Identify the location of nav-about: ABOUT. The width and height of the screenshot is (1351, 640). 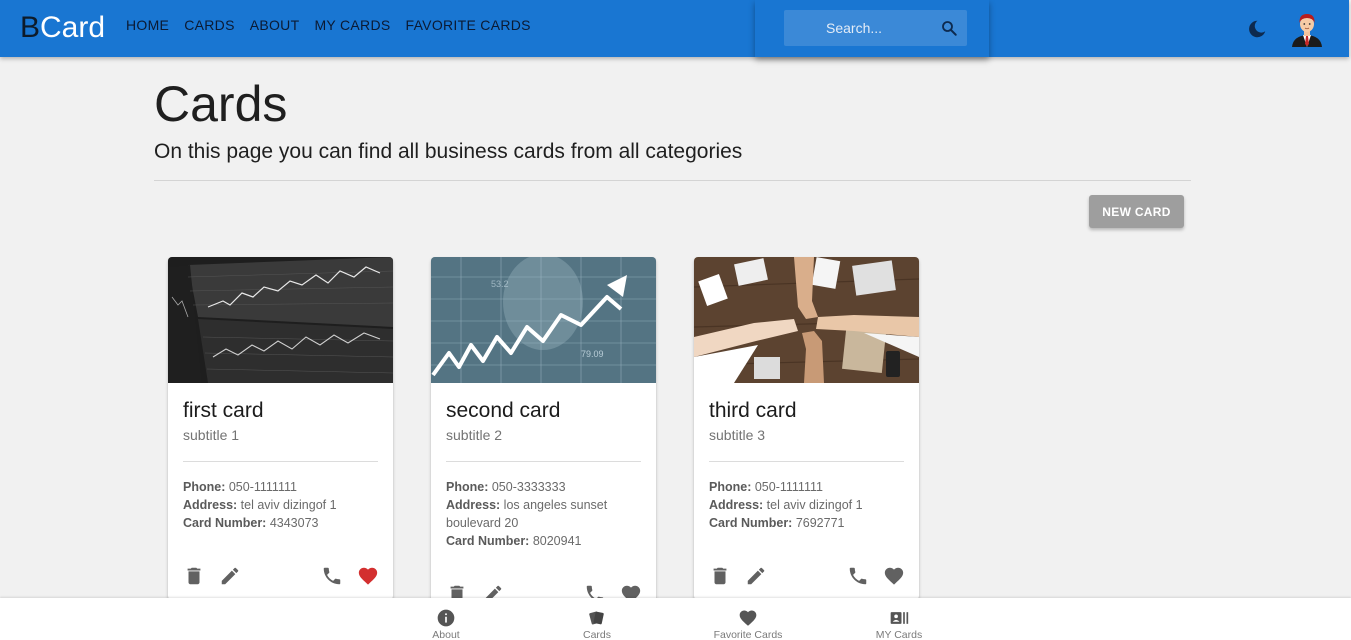
(275, 25).